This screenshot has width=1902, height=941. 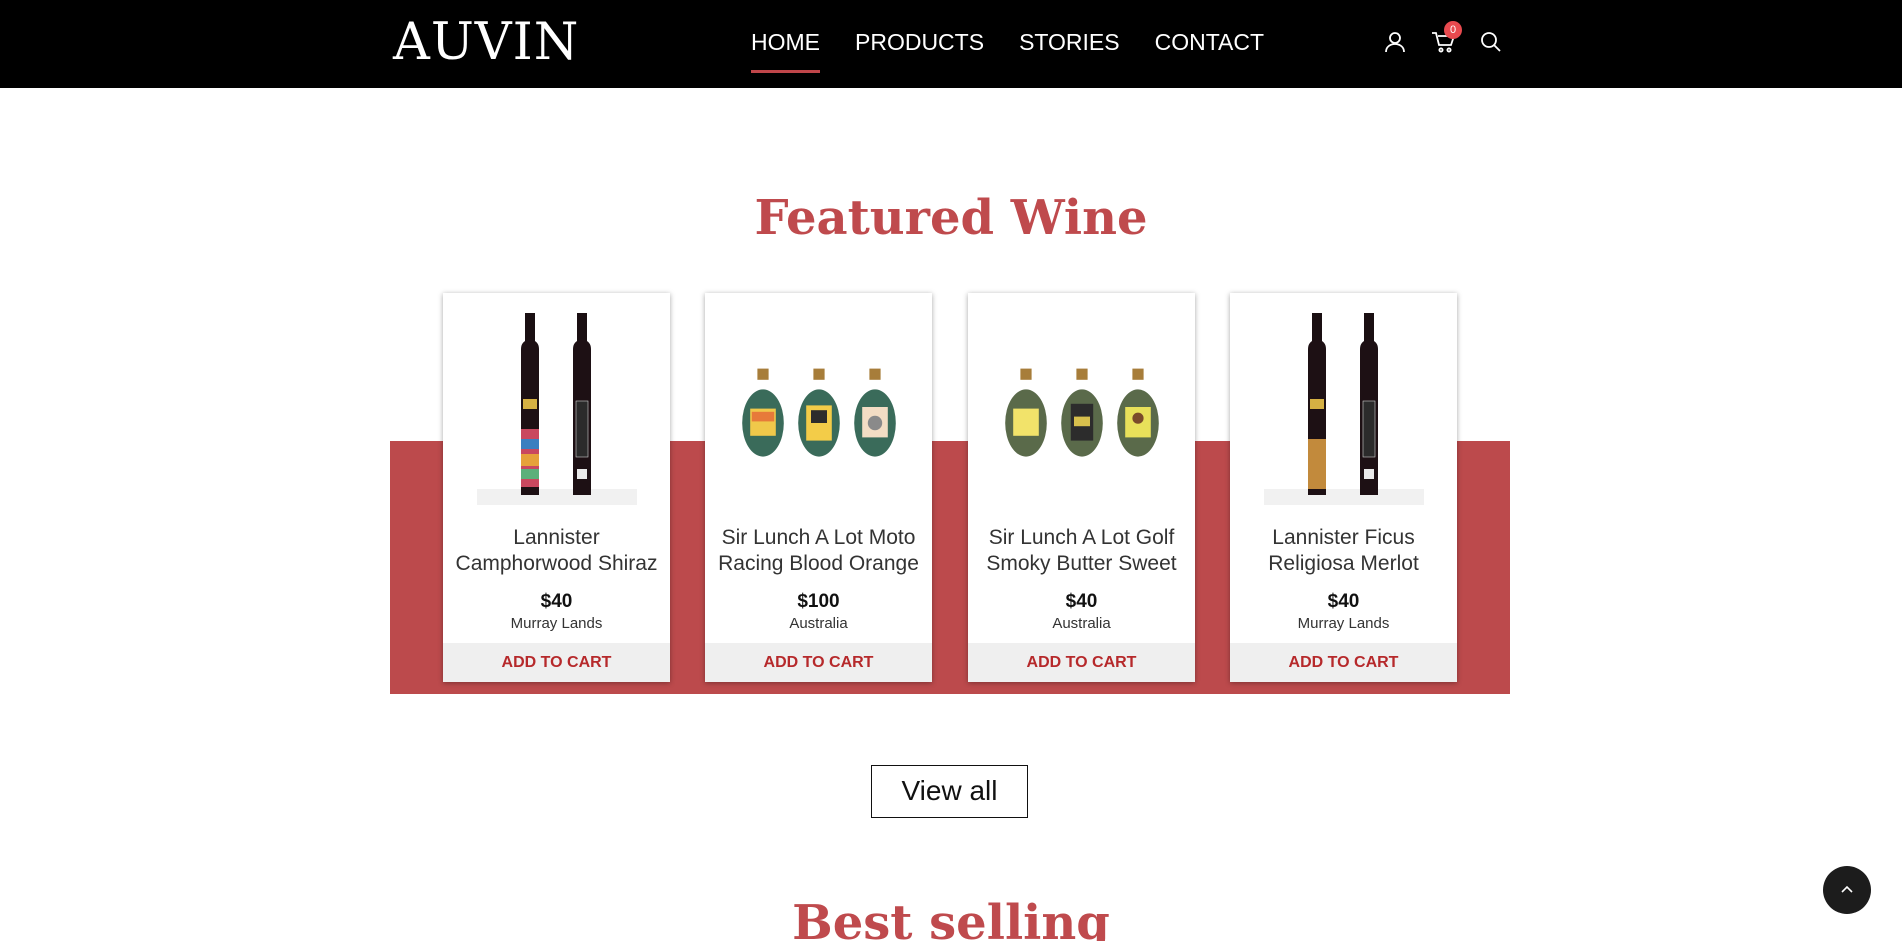 I want to click on product-name: Lannister Ficus Religiosa Merlot, so click(x=1343, y=551).